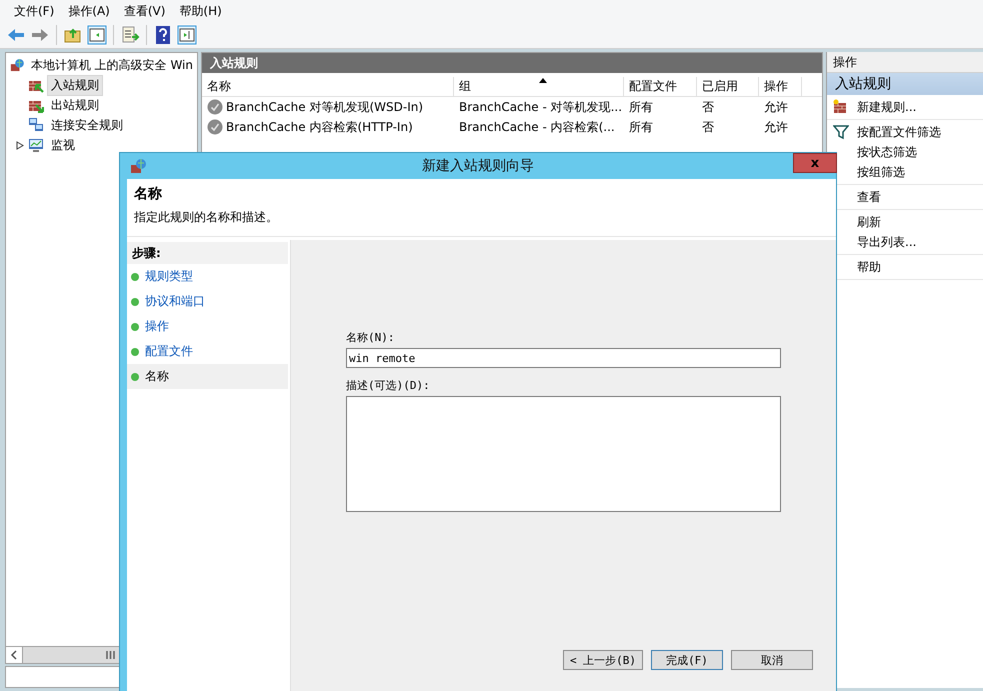  Describe the element at coordinates (97, 35) in the screenshot. I see `show-tree-icon` at that location.